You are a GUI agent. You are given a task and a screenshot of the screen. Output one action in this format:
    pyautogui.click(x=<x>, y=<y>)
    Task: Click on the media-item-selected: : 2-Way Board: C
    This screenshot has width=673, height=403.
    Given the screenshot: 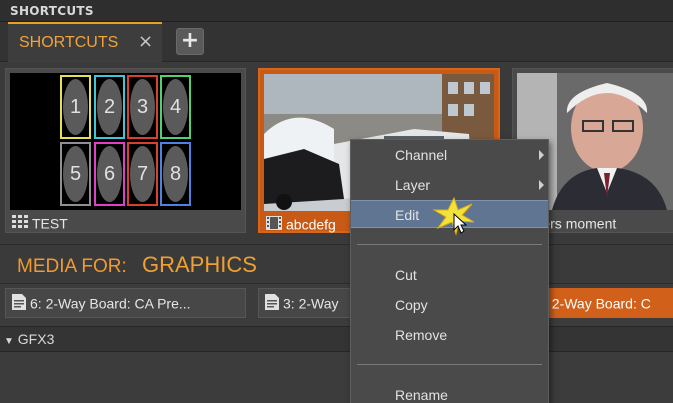 What is the action you would take?
    pyautogui.click(x=608, y=303)
    